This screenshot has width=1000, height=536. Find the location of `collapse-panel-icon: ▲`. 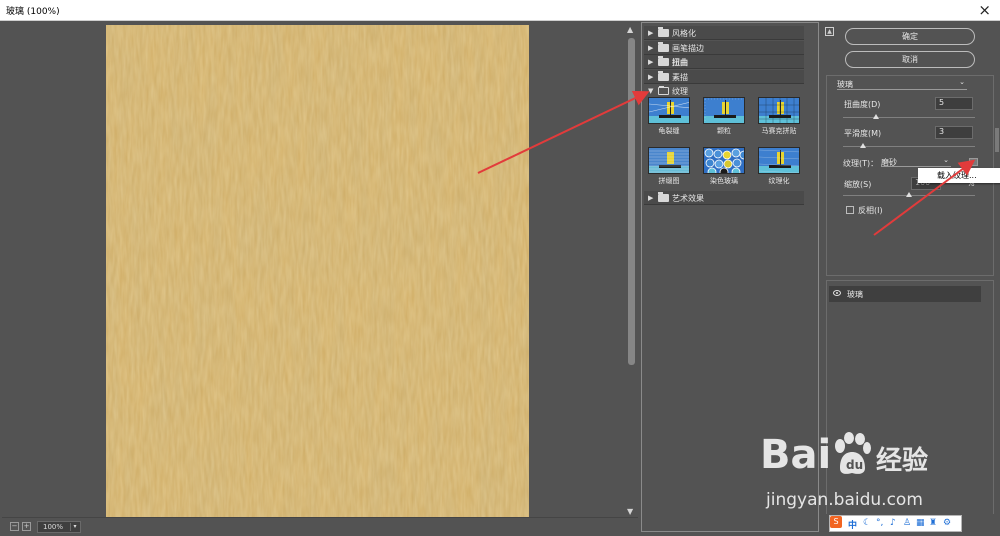

collapse-panel-icon: ▲ is located at coordinates (829, 31).